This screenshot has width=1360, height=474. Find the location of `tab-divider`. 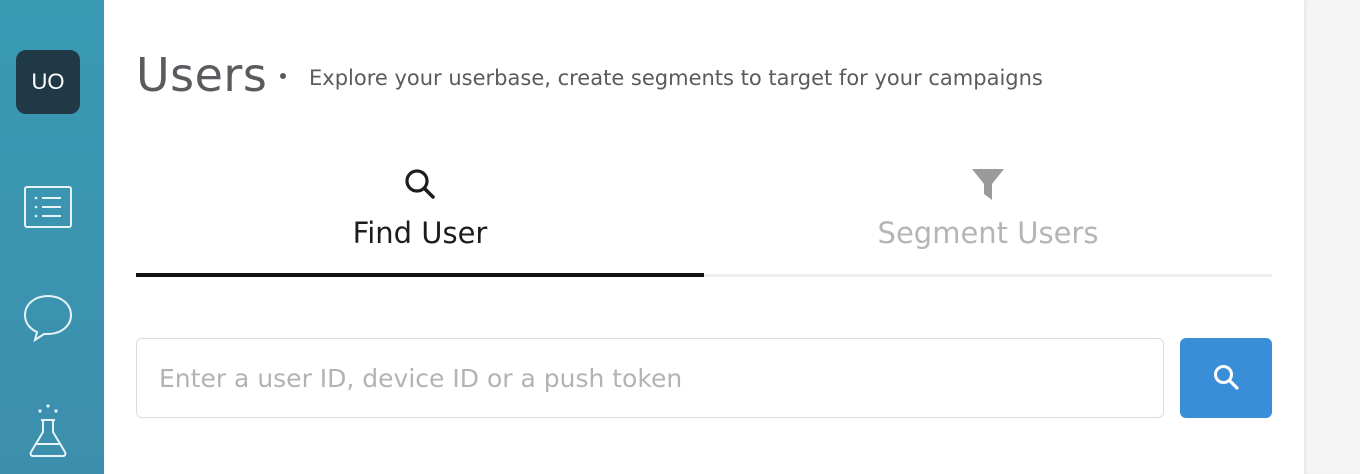

tab-divider is located at coordinates (988, 275).